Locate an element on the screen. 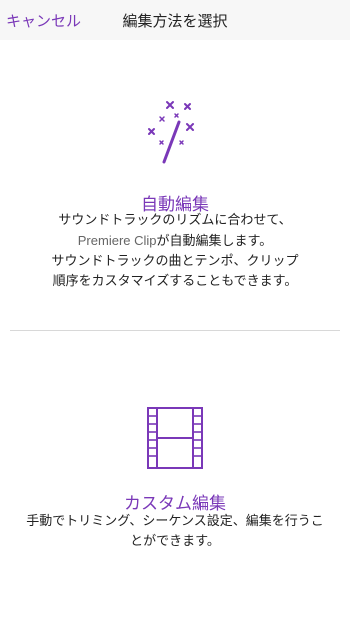 The height and width of the screenshot is (623, 350). custom-edit-title: カスタム編集 is located at coordinates (175, 504).